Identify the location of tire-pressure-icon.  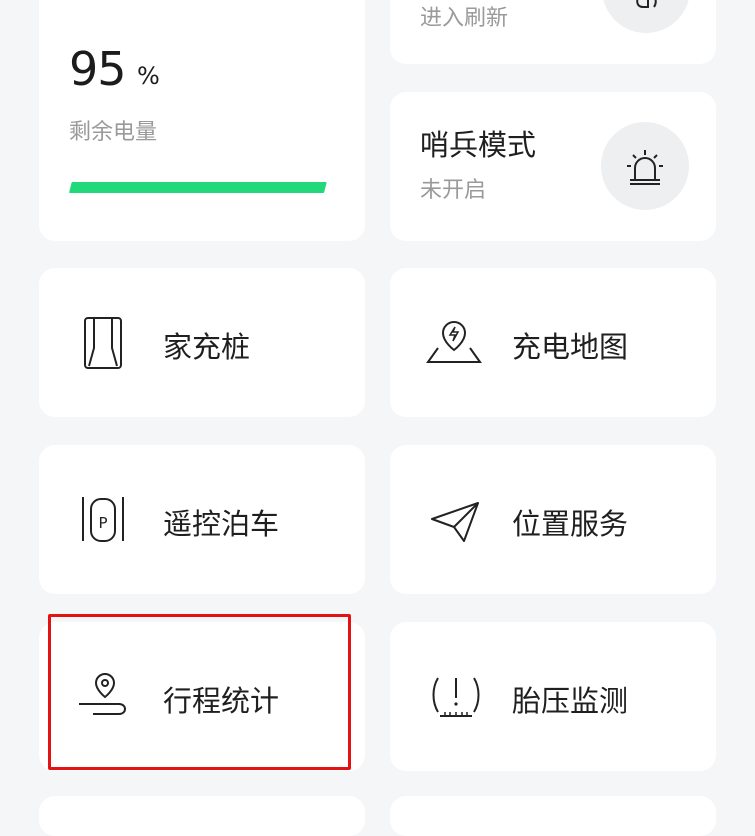
(456, 697).